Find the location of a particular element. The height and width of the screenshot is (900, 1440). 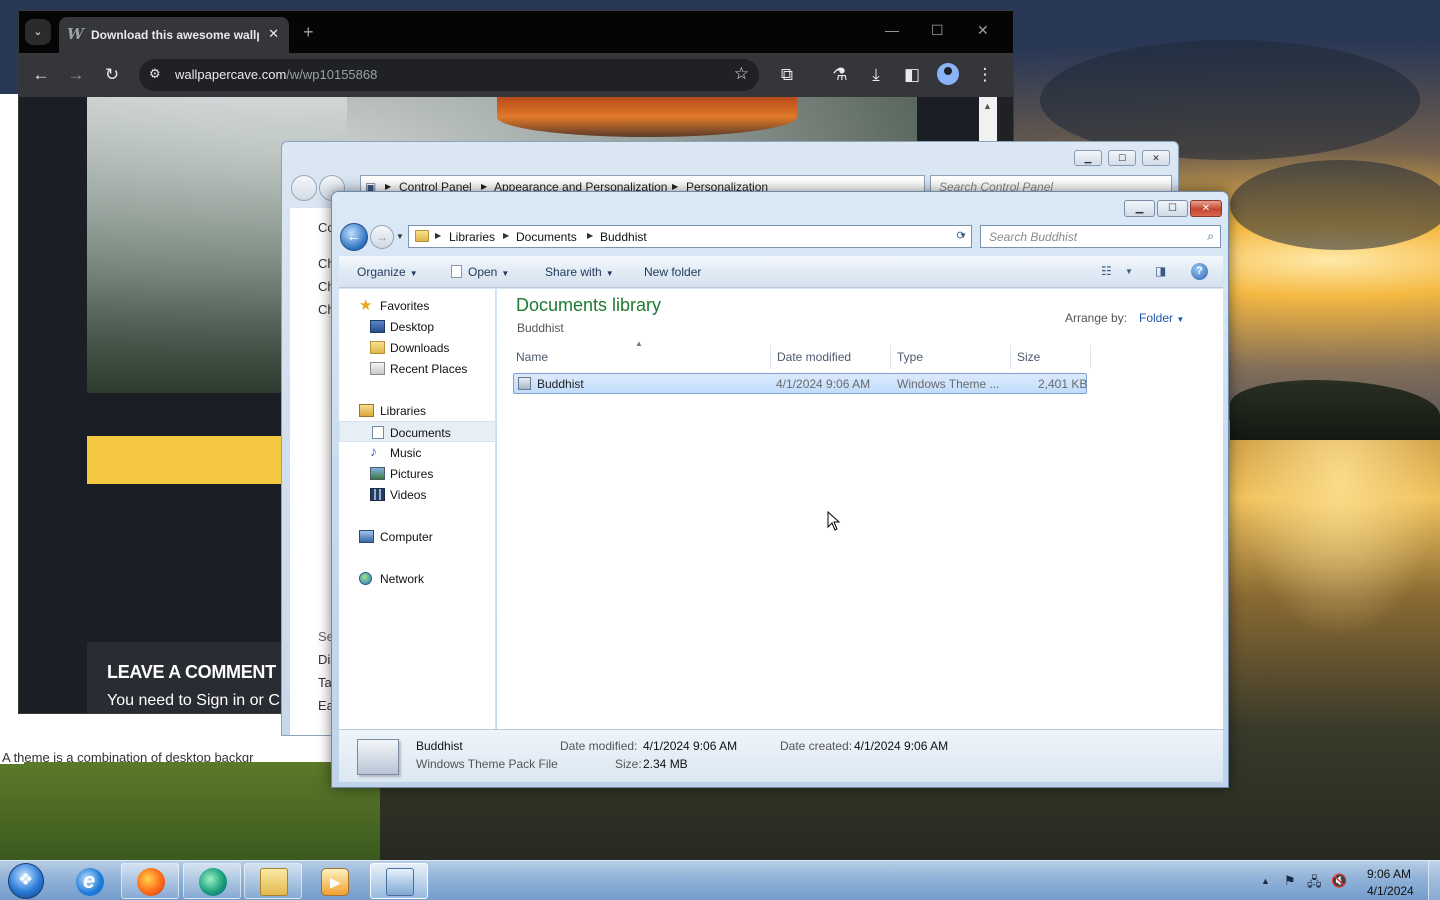

search-input: Search Buddhist ⌕ is located at coordinates (1100, 236).